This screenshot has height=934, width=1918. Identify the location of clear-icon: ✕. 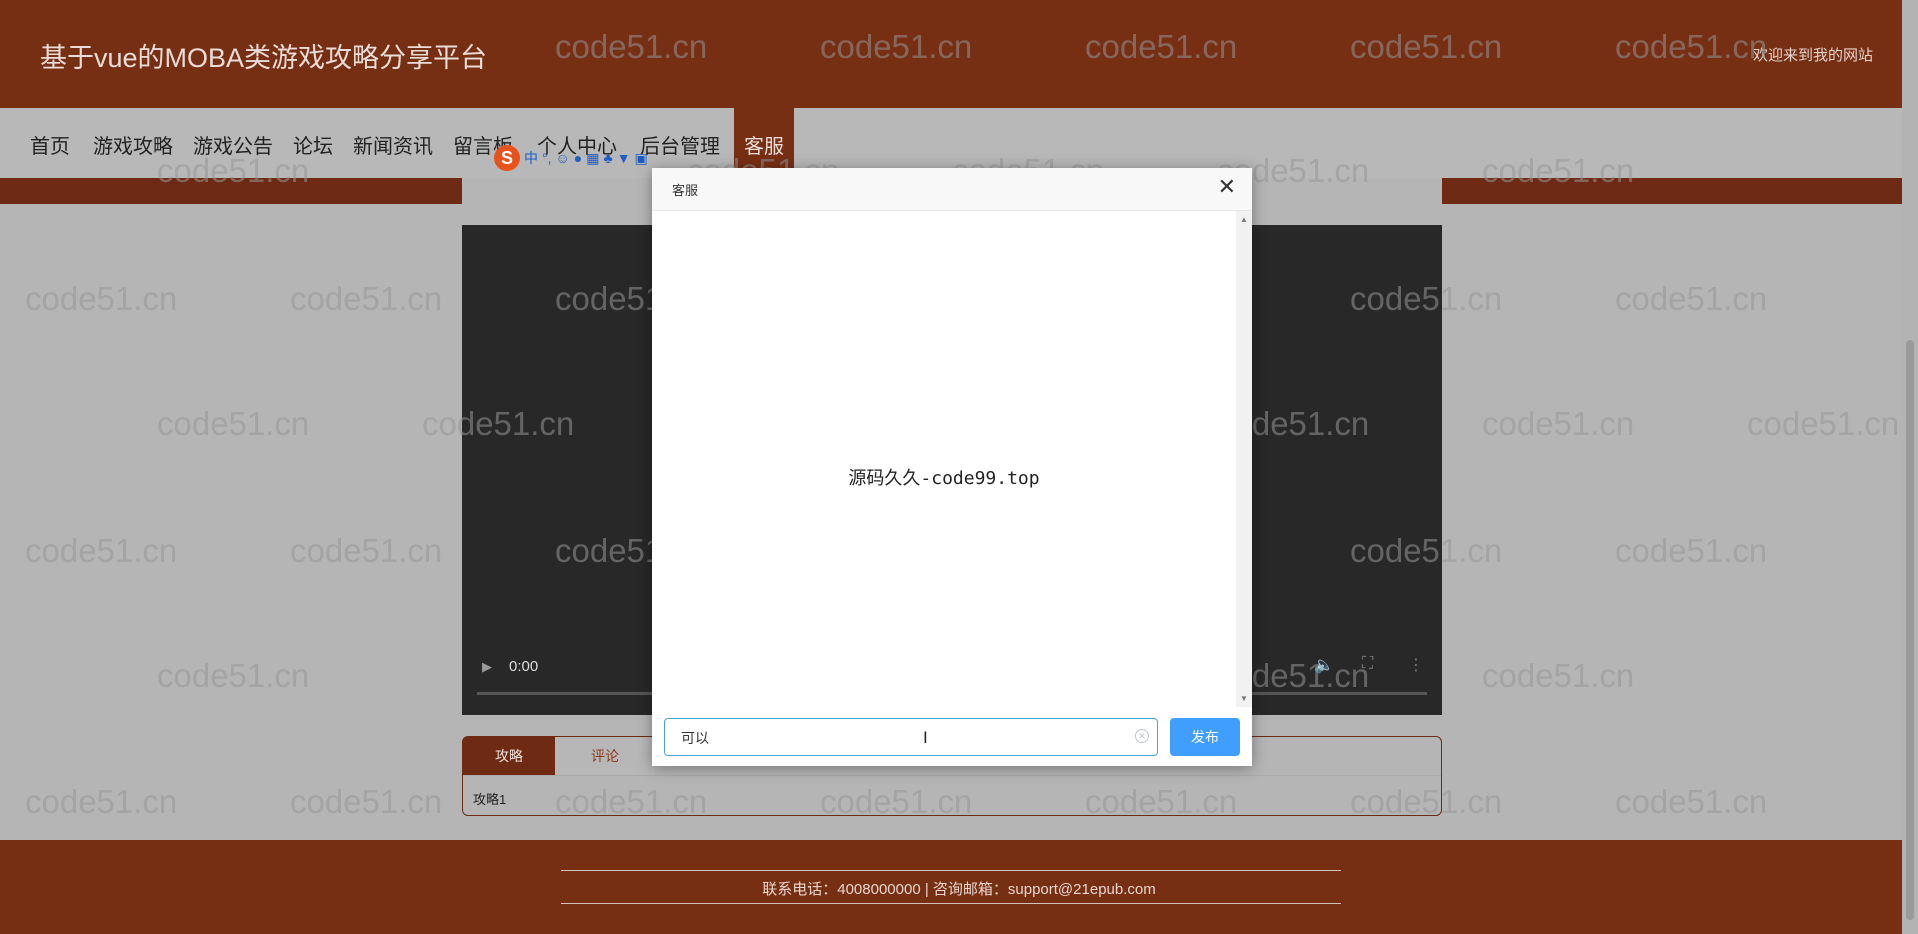
(1142, 736).